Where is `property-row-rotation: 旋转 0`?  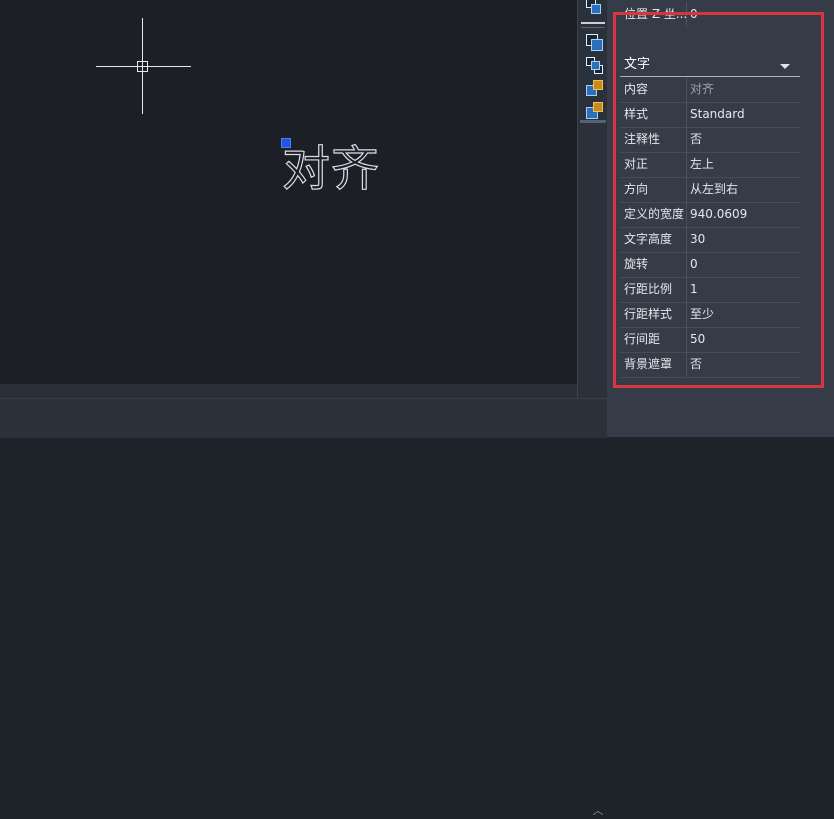
property-row-rotation: 旋转 0 is located at coordinates (710, 265).